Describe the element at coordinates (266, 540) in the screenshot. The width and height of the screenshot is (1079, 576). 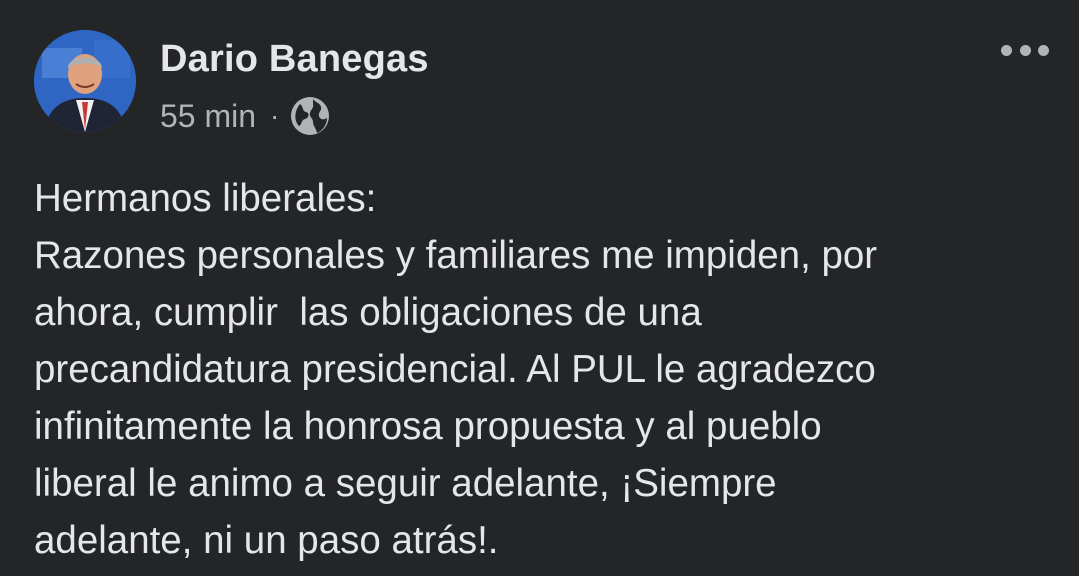
I see `post-body-line: adelante, ni un paso atrás!.` at that location.